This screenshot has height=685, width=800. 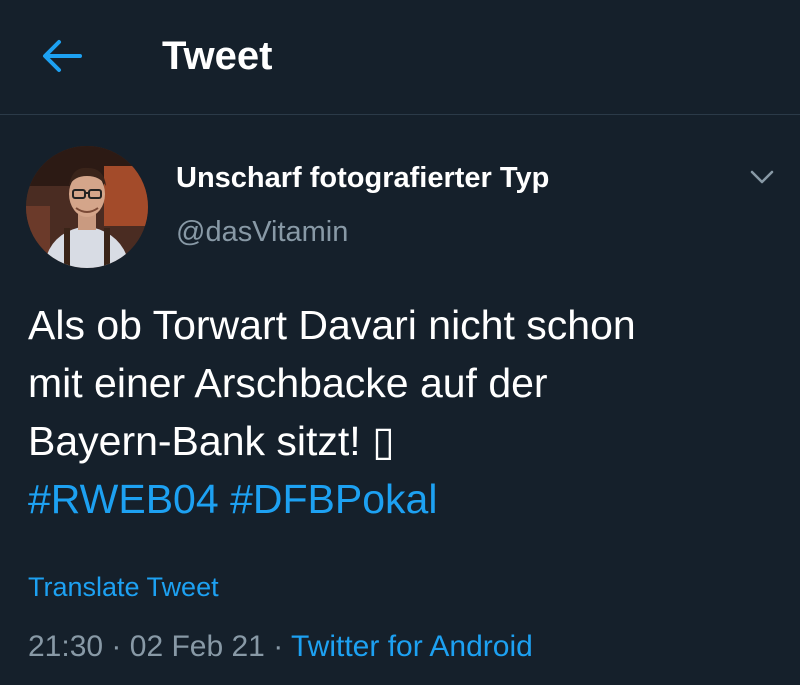 I want to click on hashtag-line: #RWEB04 #DFBPokal, so click(x=408, y=499).